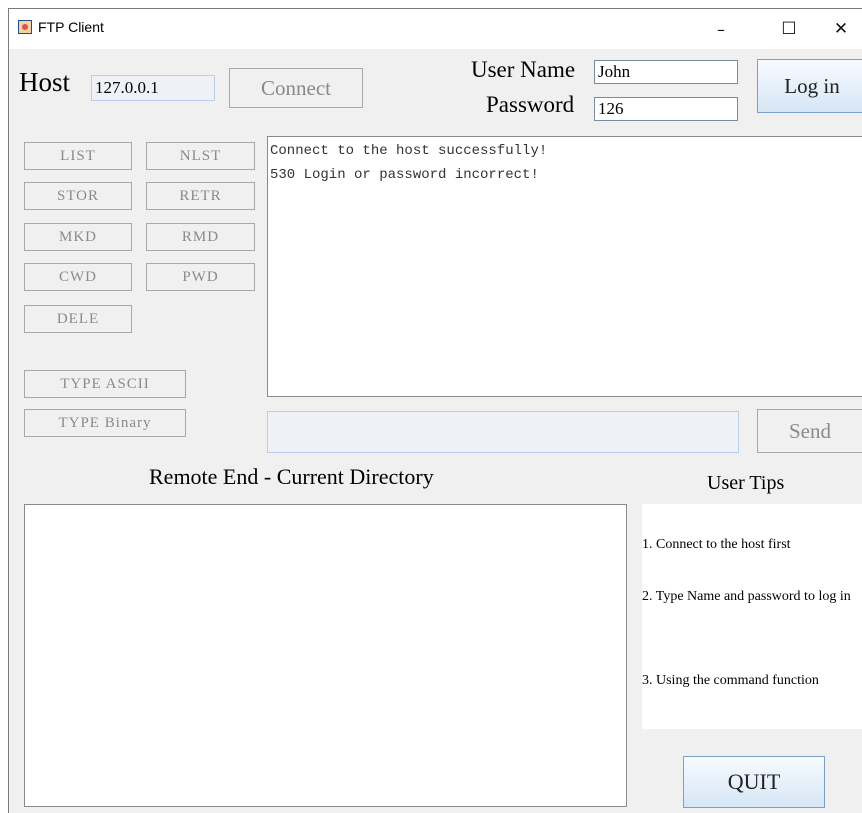  Describe the element at coordinates (809, 86) in the screenshot. I see `login-button: Log in` at that location.